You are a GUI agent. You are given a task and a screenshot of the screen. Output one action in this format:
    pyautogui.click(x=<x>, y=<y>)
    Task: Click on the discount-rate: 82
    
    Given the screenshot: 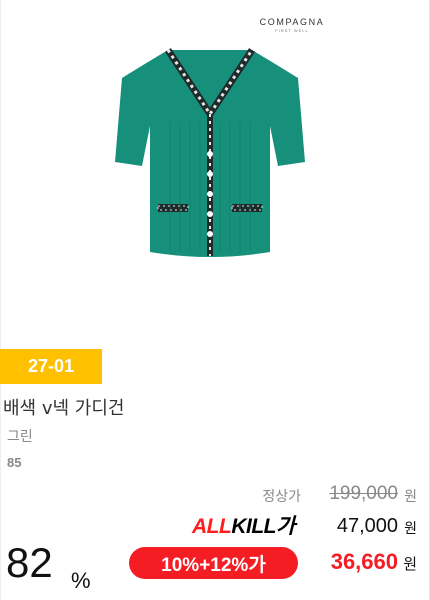 What is the action you would take?
    pyautogui.click(x=29, y=562)
    